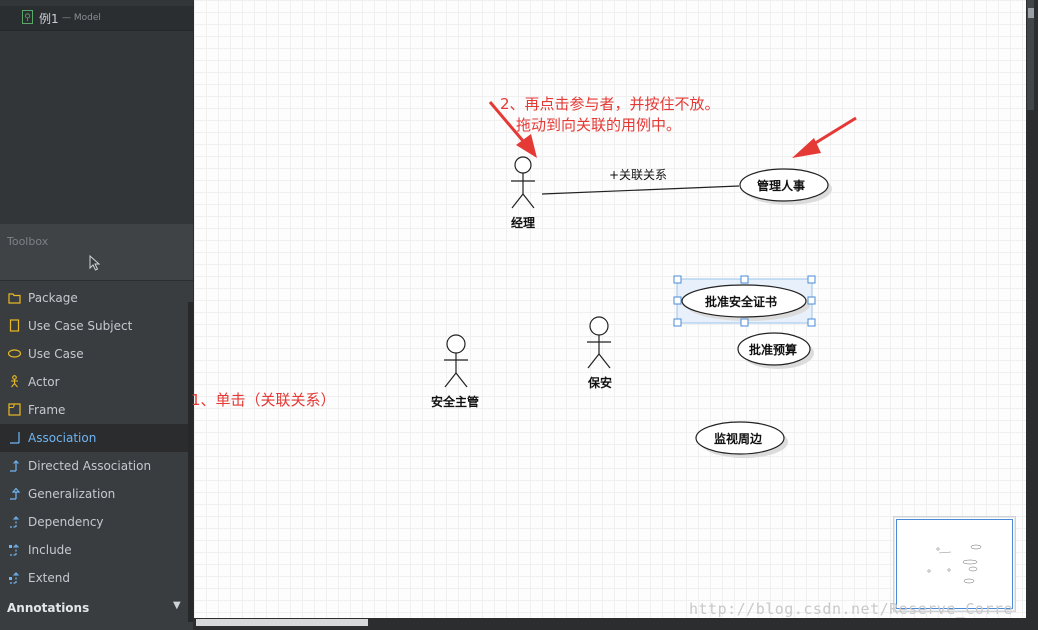 Image resolution: width=1038 pixels, height=630 pixels. Describe the element at coordinates (14, 381) in the screenshot. I see `actor-icon` at that location.